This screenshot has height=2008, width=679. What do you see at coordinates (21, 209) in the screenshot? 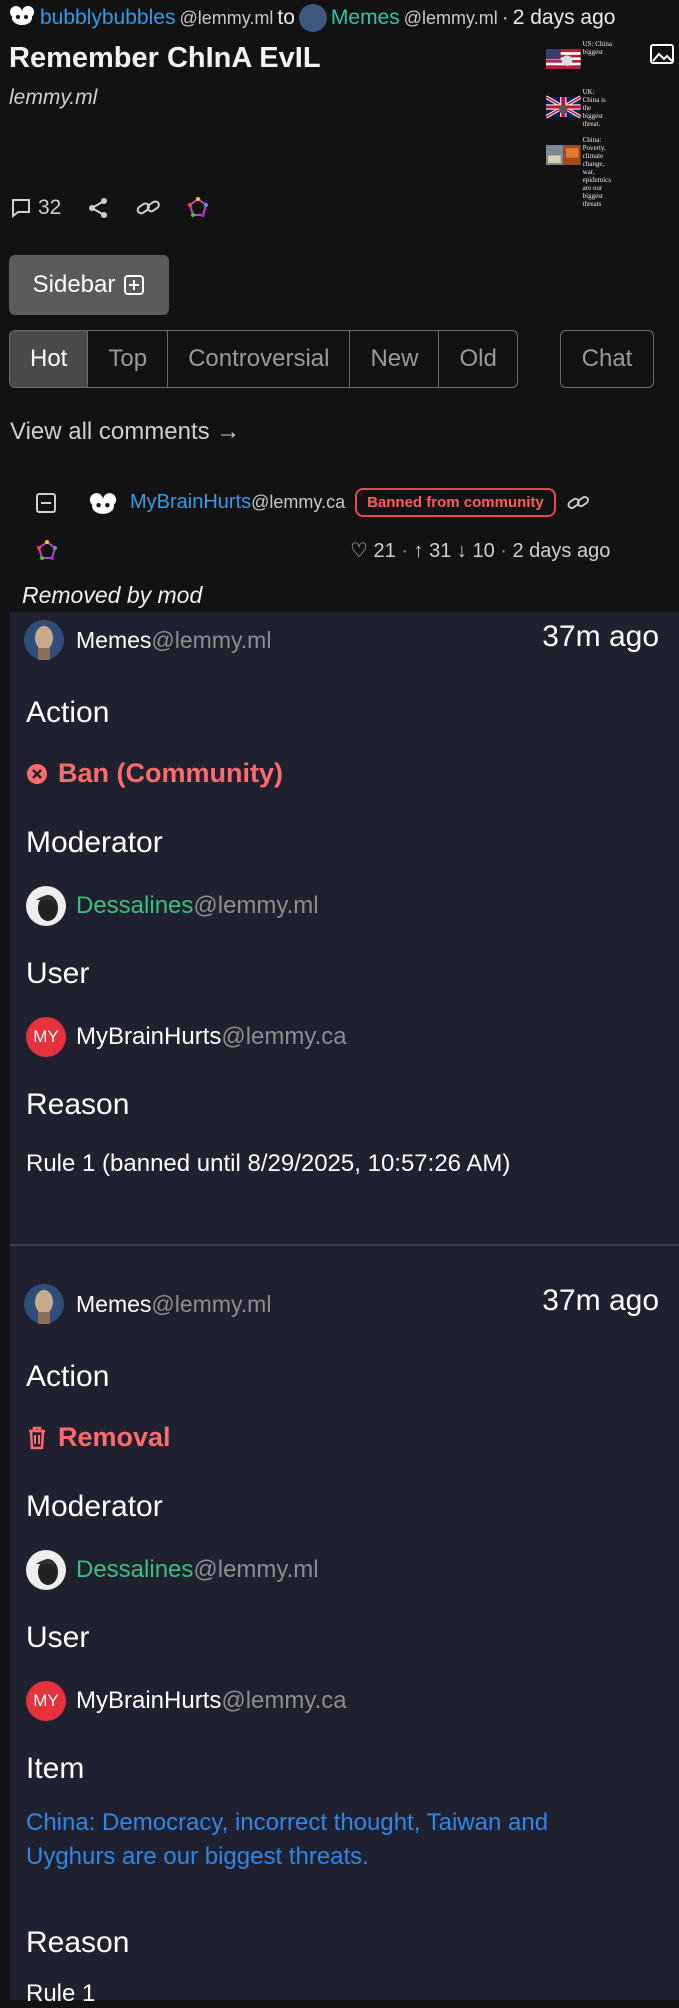
I see `comment-icon` at bounding box center [21, 209].